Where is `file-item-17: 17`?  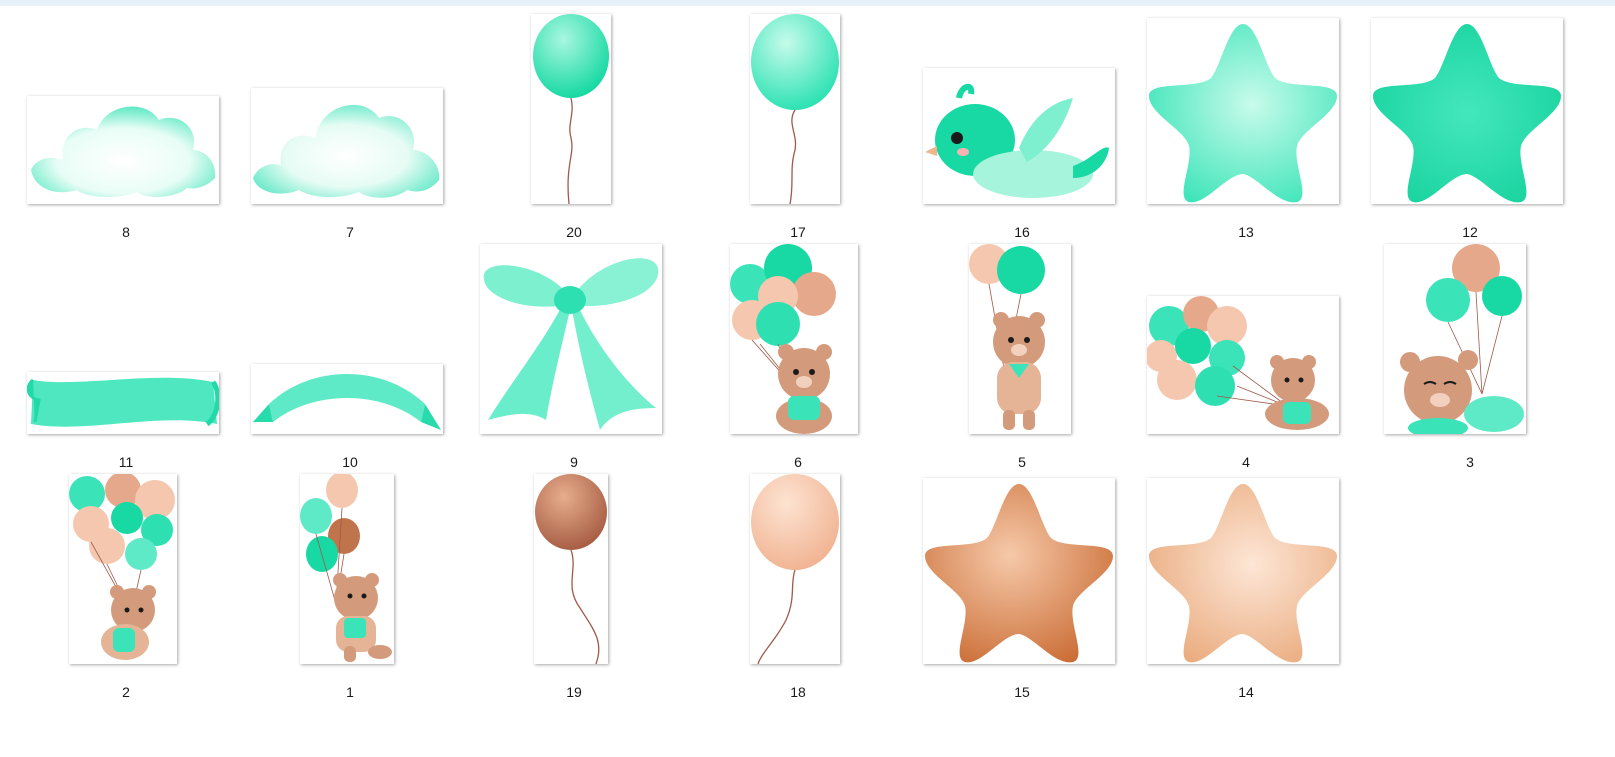 file-item-17: 17 is located at coordinates (798, 125).